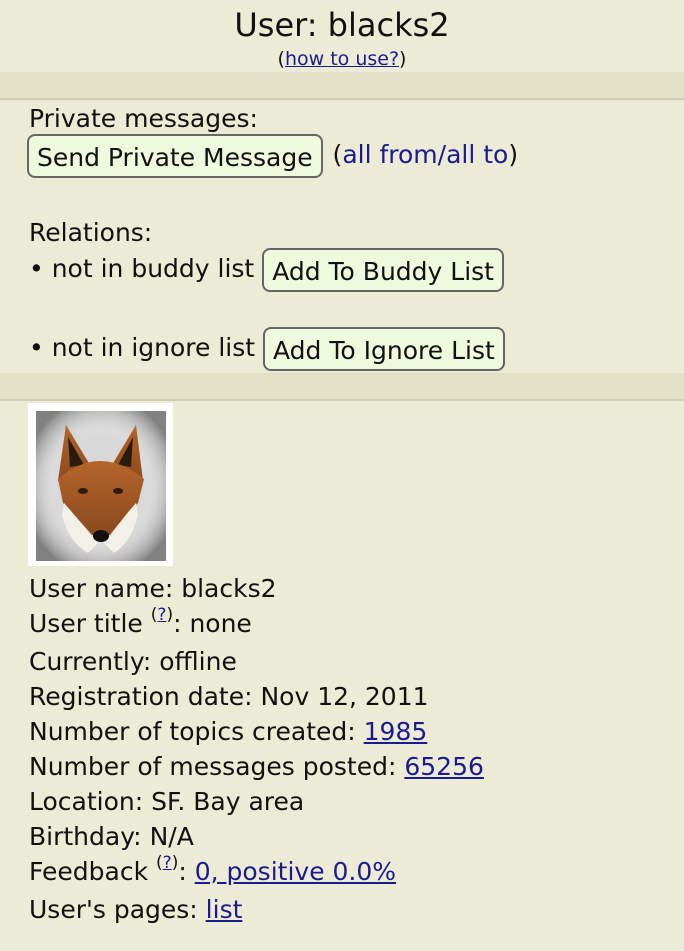 The image size is (684, 951). Describe the element at coordinates (384, 349) in the screenshot. I see `add-to-ignore-list-button: Add To Ignore List` at that location.